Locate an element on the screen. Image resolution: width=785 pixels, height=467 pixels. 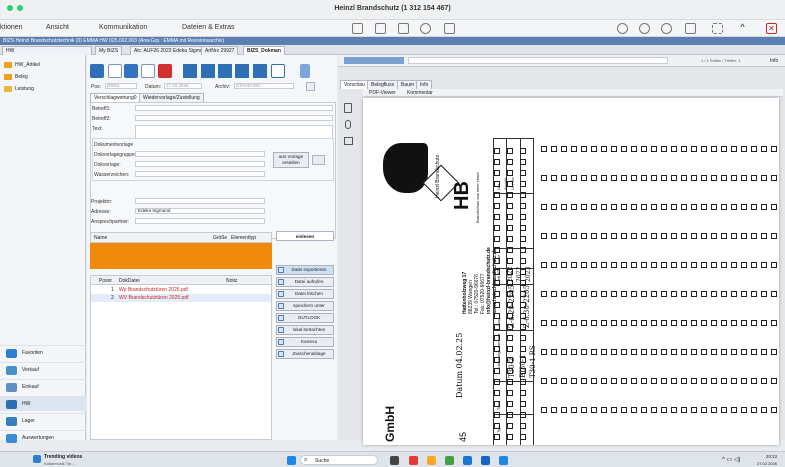
ansprechpartner-field is located at coordinates (200, 221).